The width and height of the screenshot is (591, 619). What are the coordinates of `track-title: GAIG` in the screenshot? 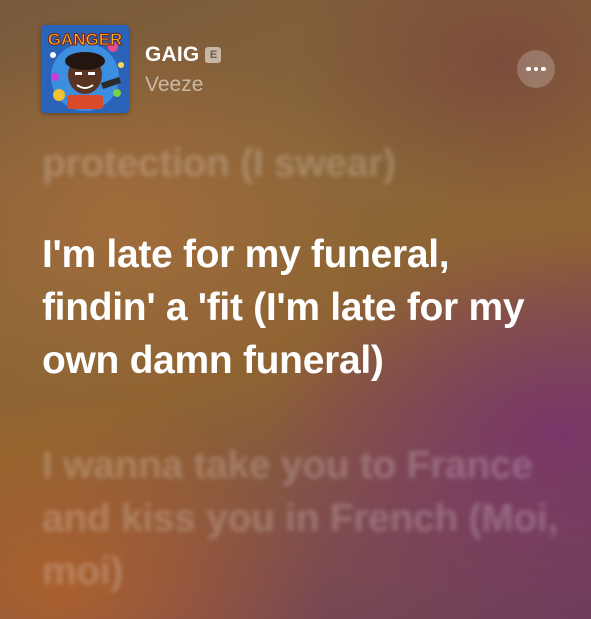 It's located at (172, 55).